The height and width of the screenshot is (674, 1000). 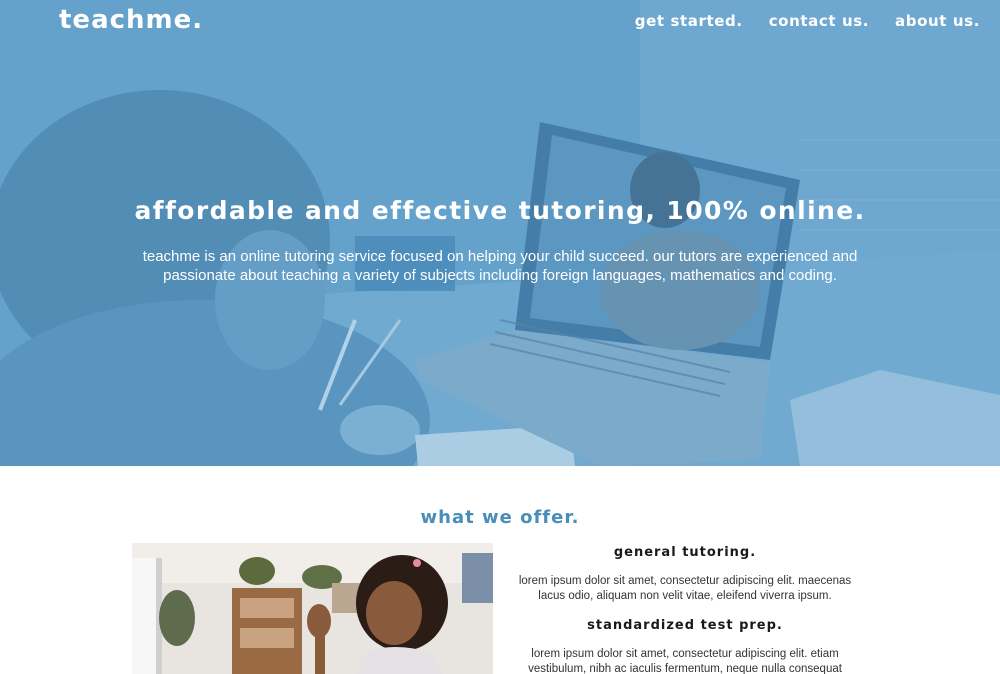 What do you see at coordinates (937, 21) in the screenshot?
I see `nav-link-about-us: about us.` at bounding box center [937, 21].